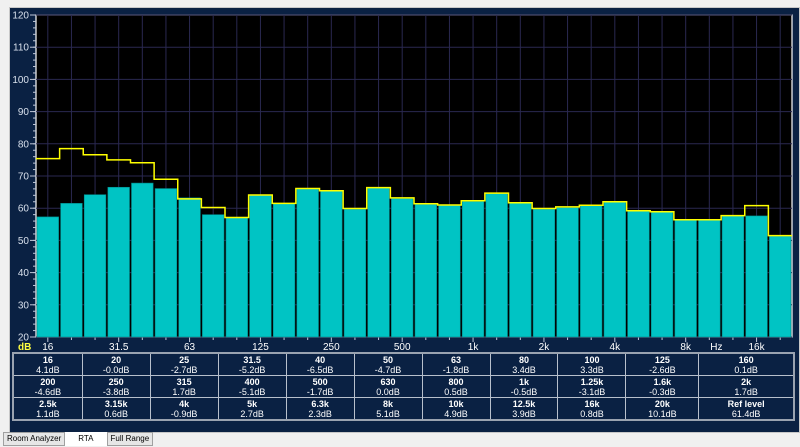  I want to click on band-cell: 20k 10.1dB, so click(662, 409).